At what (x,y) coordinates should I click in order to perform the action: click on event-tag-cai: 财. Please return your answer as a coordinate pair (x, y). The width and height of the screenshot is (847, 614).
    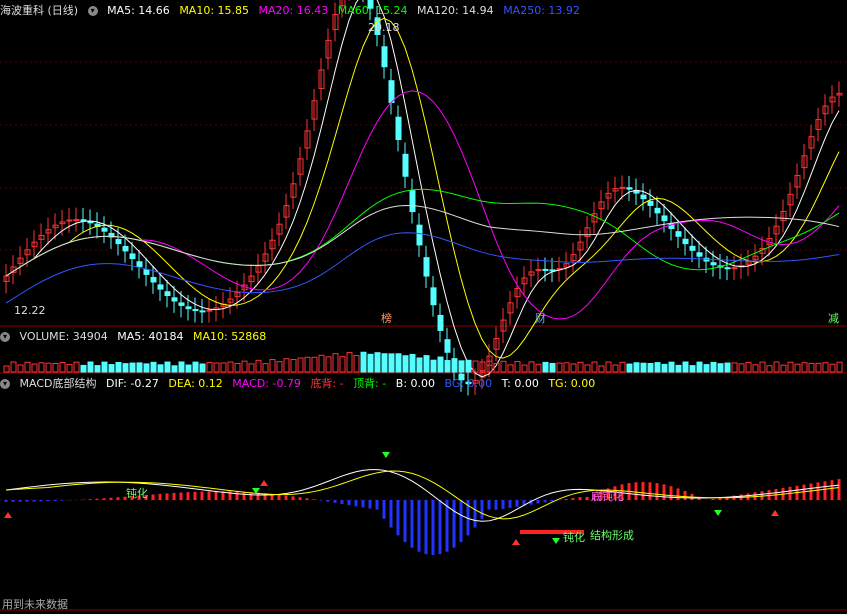
    Looking at the image, I should click on (540, 319).